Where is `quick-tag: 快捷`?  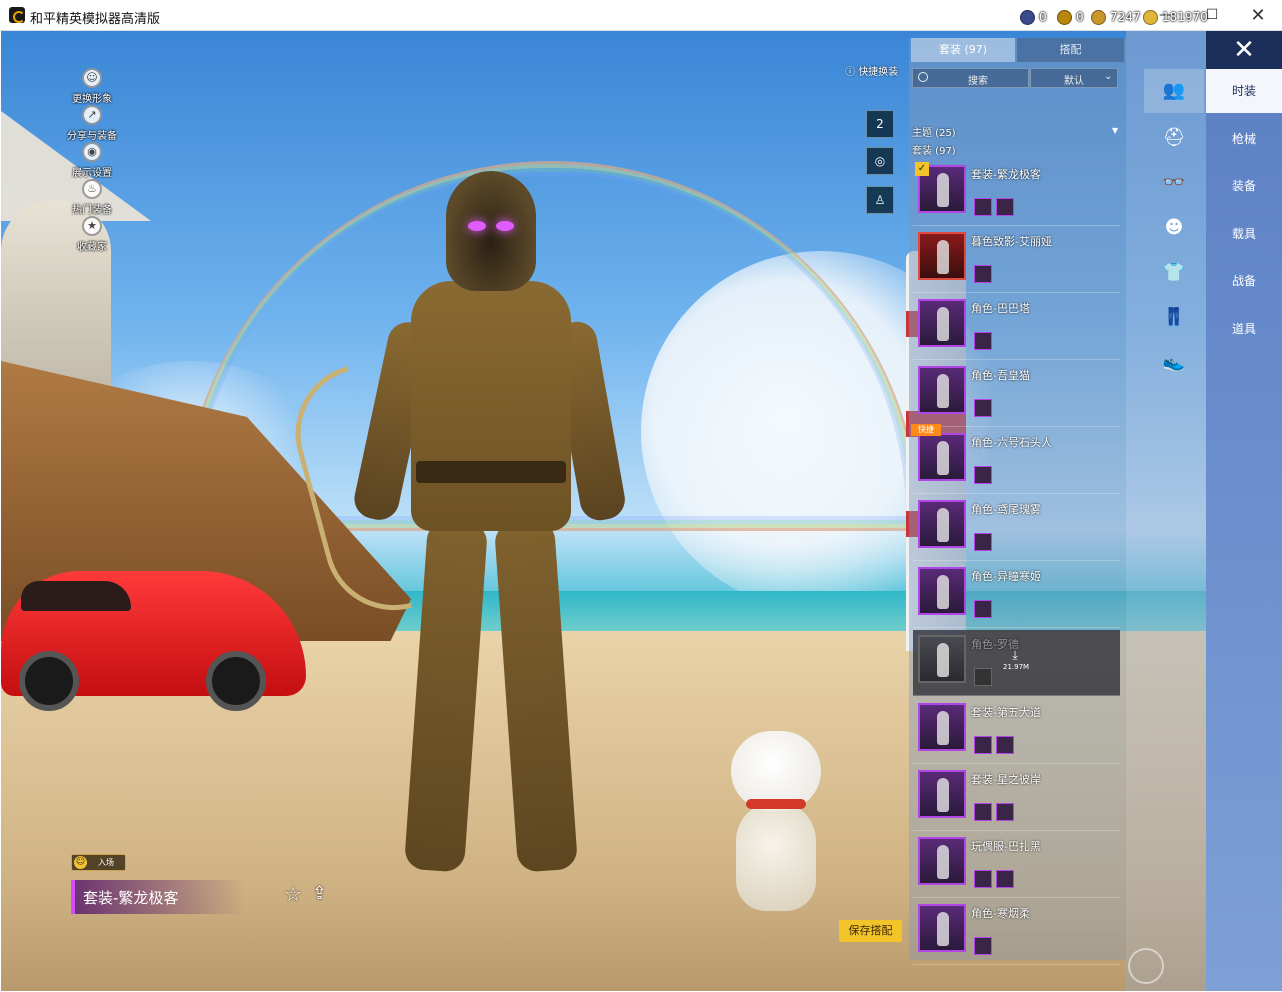
quick-tag: 快捷 is located at coordinates (926, 430).